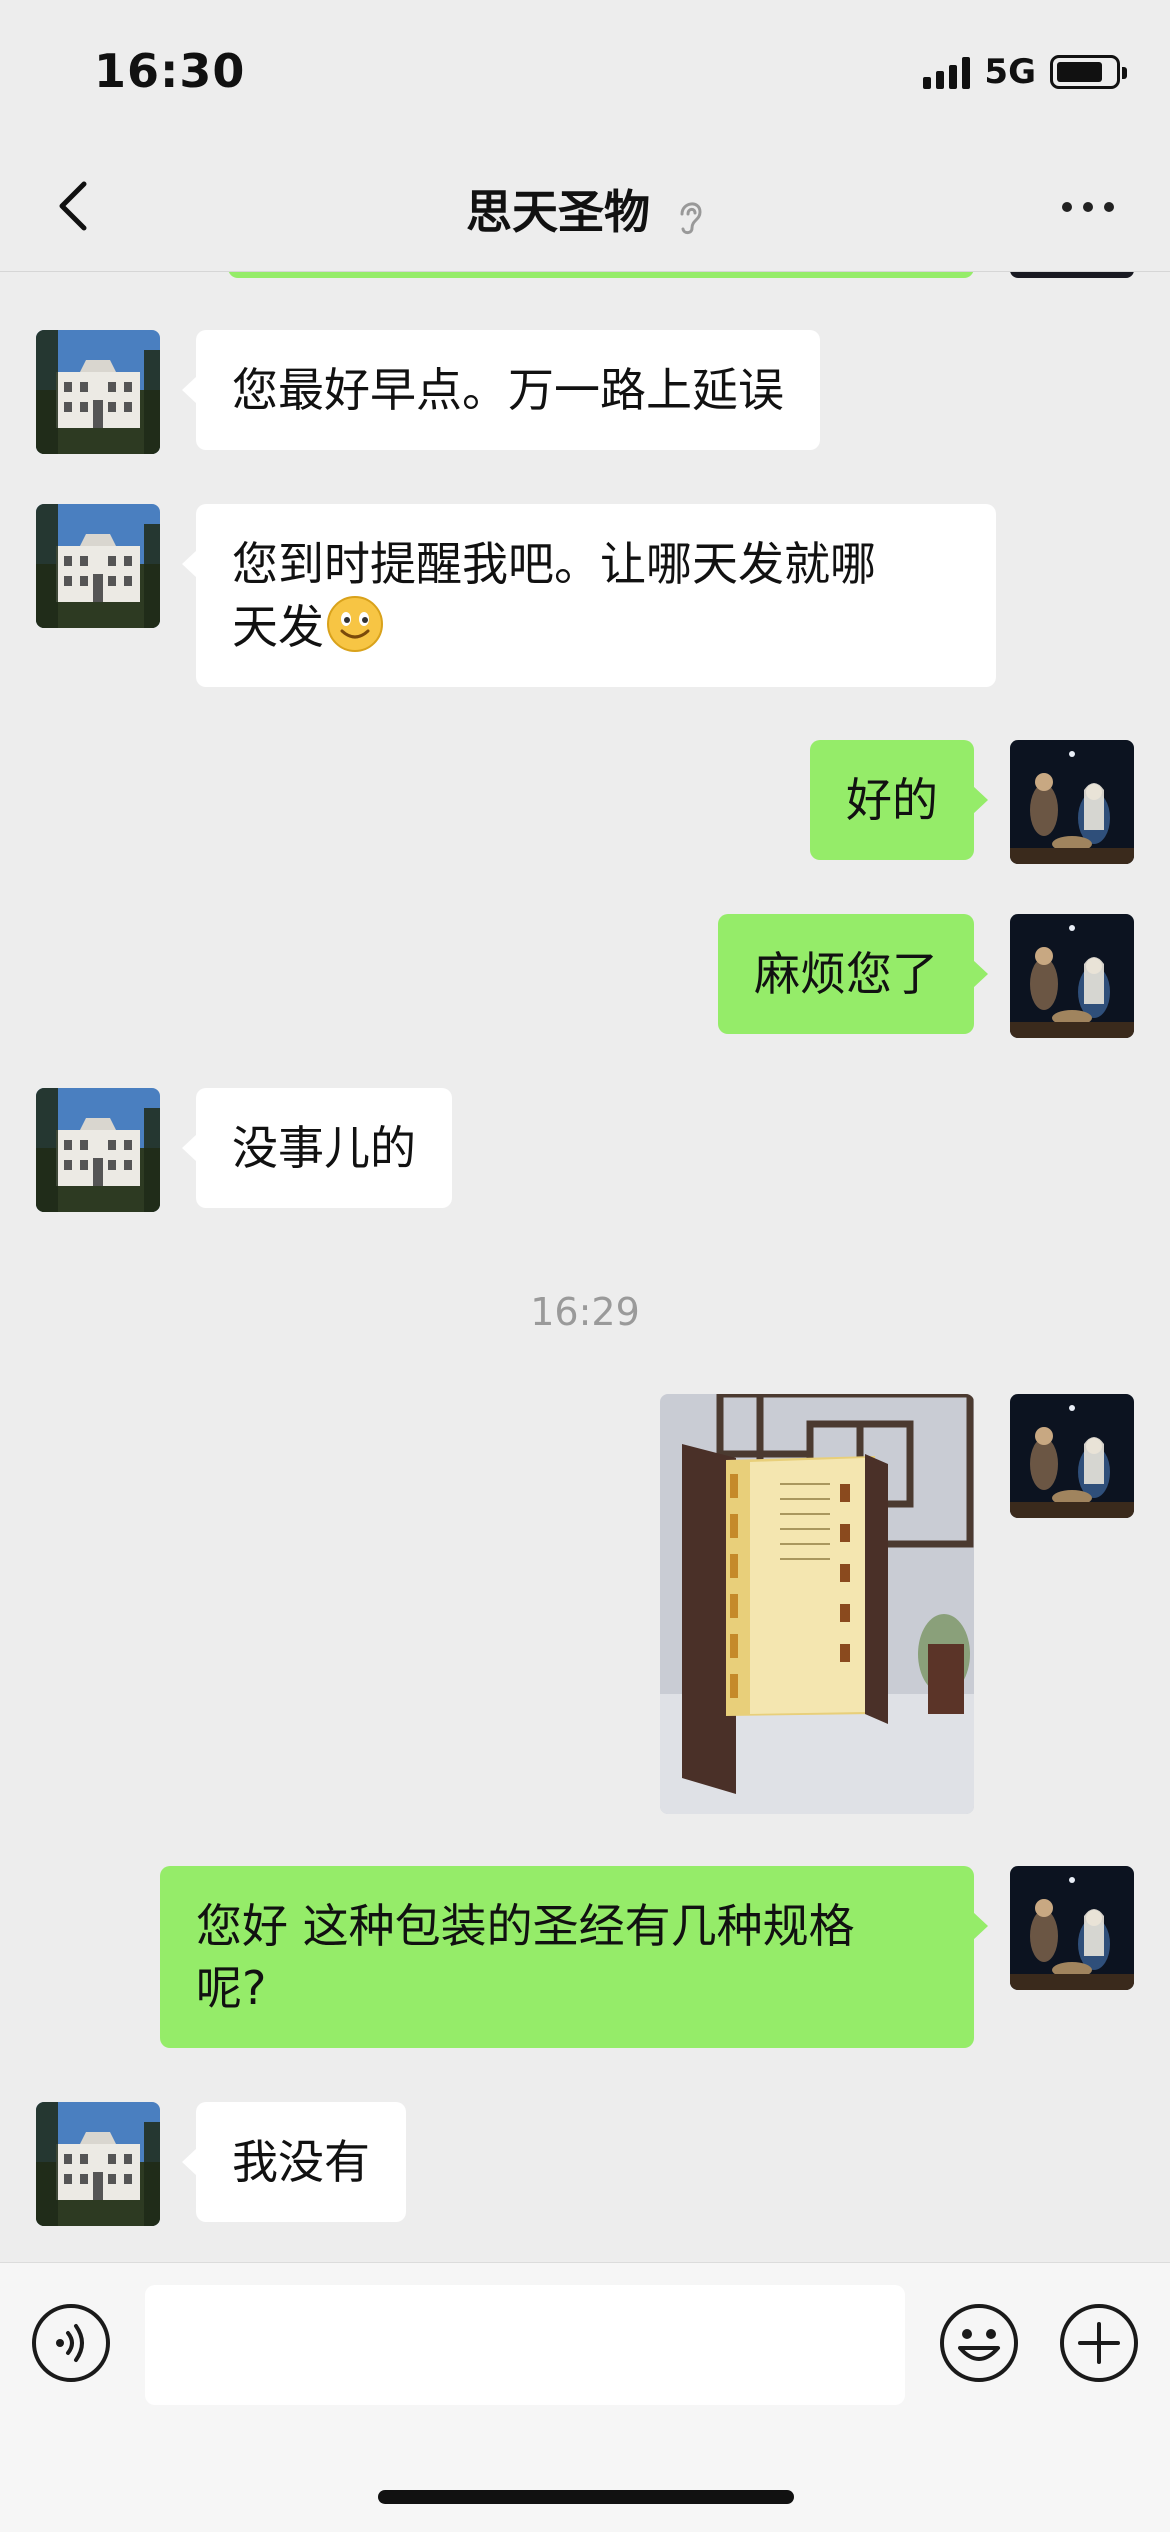 This screenshot has width=1170, height=2532. What do you see at coordinates (585, 1312) in the screenshot?
I see `message-timestamp: 16:29` at bounding box center [585, 1312].